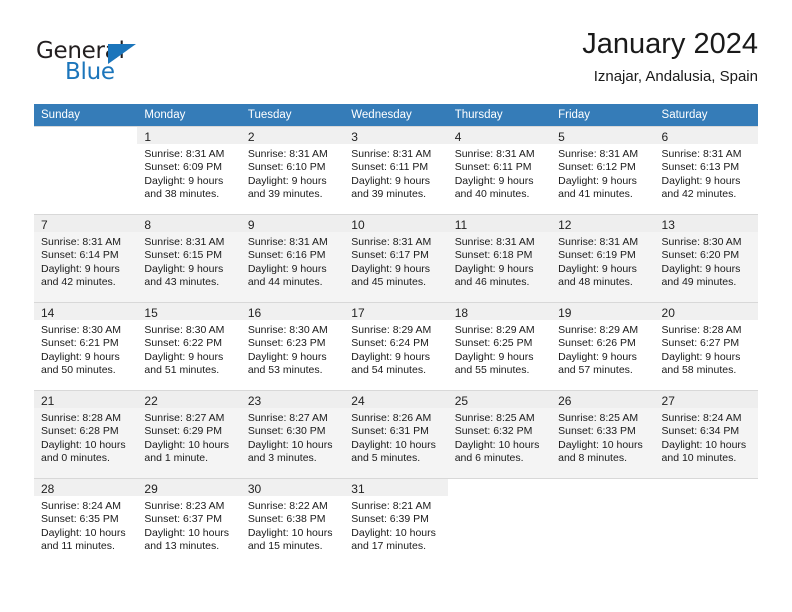 Image resolution: width=792 pixels, height=612 pixels. What do you see at coordinates (493, 343) in the screenshot?
I see `sunset-line: Sunset: 6:25 PM` at bounding box center [493, 343].